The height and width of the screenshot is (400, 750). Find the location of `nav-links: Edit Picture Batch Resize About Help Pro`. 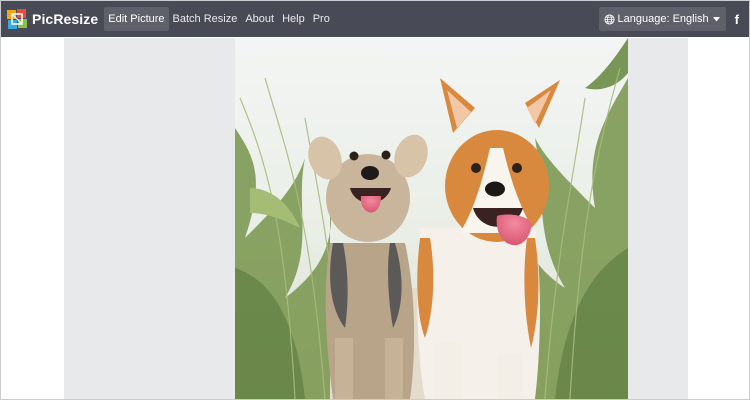

nav-links: Edit Picture Batch Resize About Help Pro is located at coordinates (219, 19).